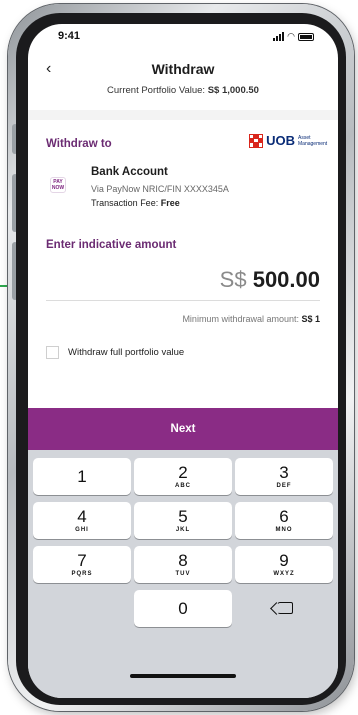  Describe the element at coordinates (310, 319) in the screenshot. I see `min-withdrawal-value: S$ 1` at that location.